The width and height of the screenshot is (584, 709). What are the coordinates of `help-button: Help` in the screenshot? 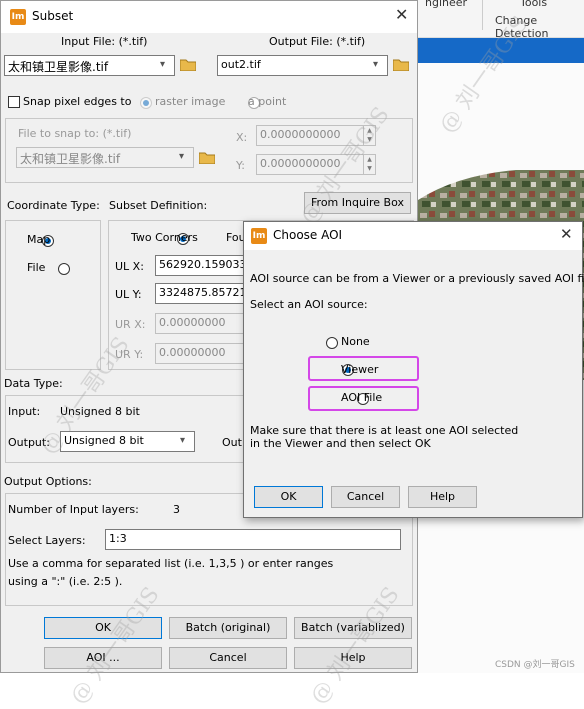 It's located at (353, 658).